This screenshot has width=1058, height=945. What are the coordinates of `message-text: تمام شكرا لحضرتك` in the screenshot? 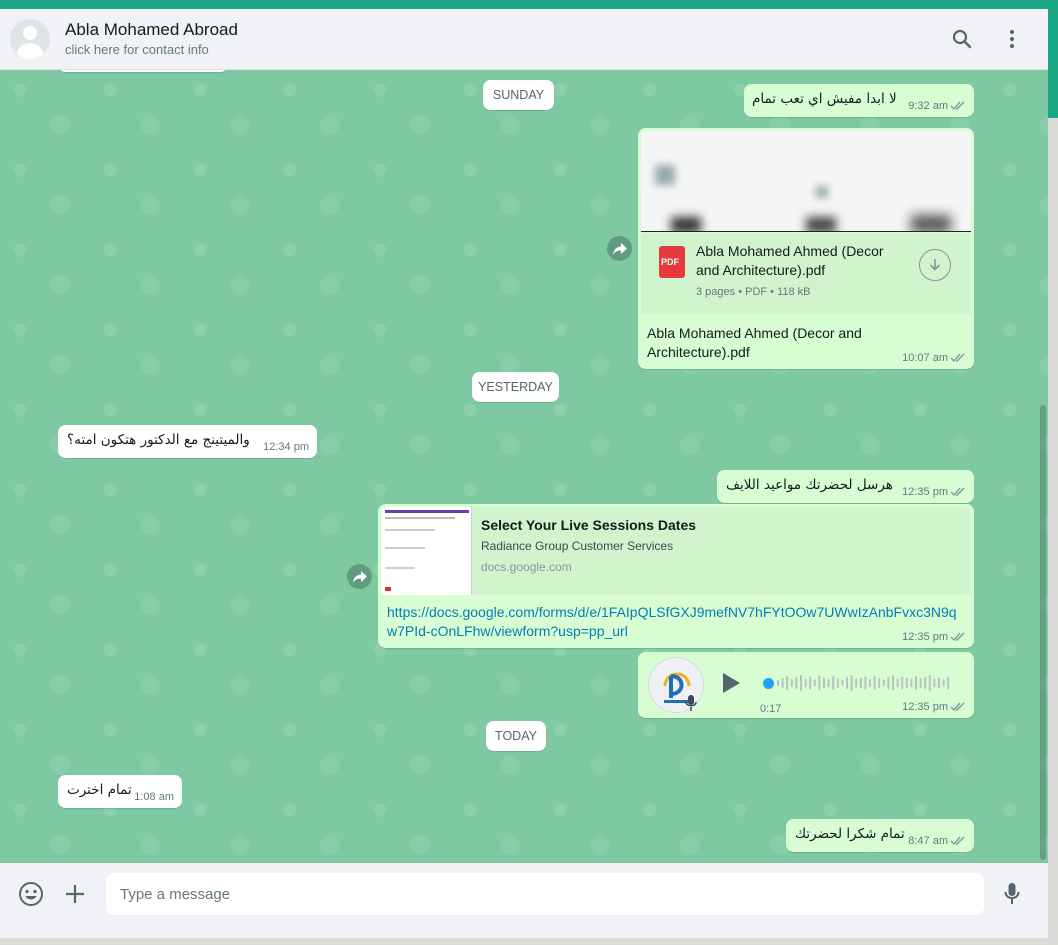 It's located at (850, 834).